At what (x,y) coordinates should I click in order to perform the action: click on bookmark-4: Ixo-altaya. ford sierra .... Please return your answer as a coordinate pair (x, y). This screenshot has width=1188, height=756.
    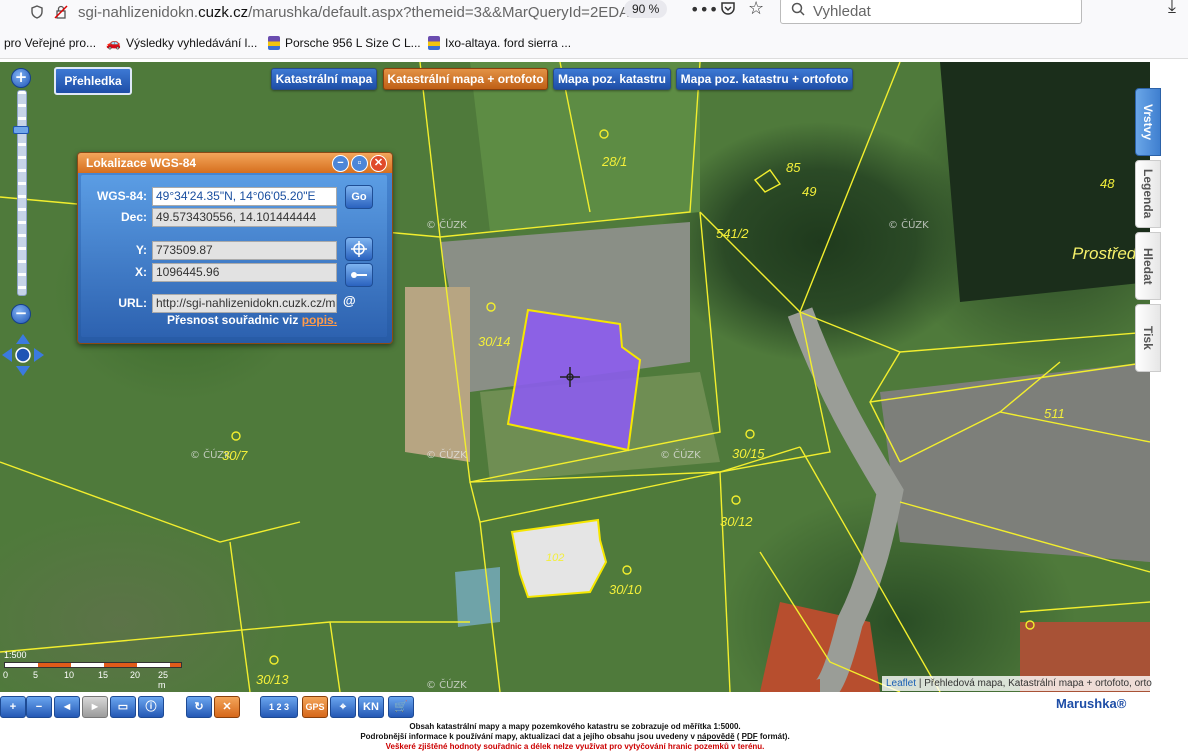
    Looking at the image, I should click on (499, 43).